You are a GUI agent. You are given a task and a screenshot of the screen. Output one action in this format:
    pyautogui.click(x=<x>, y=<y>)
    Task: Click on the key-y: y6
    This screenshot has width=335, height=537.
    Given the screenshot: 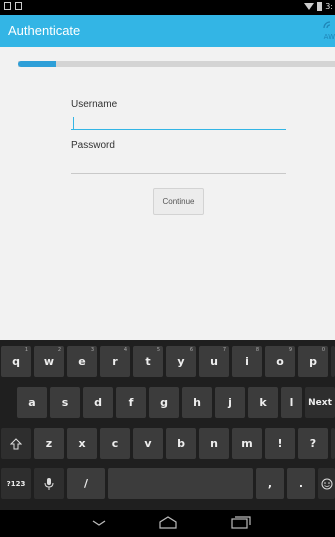 What is the action you would take?
    pyautogui.click(x=181, y=361)
    